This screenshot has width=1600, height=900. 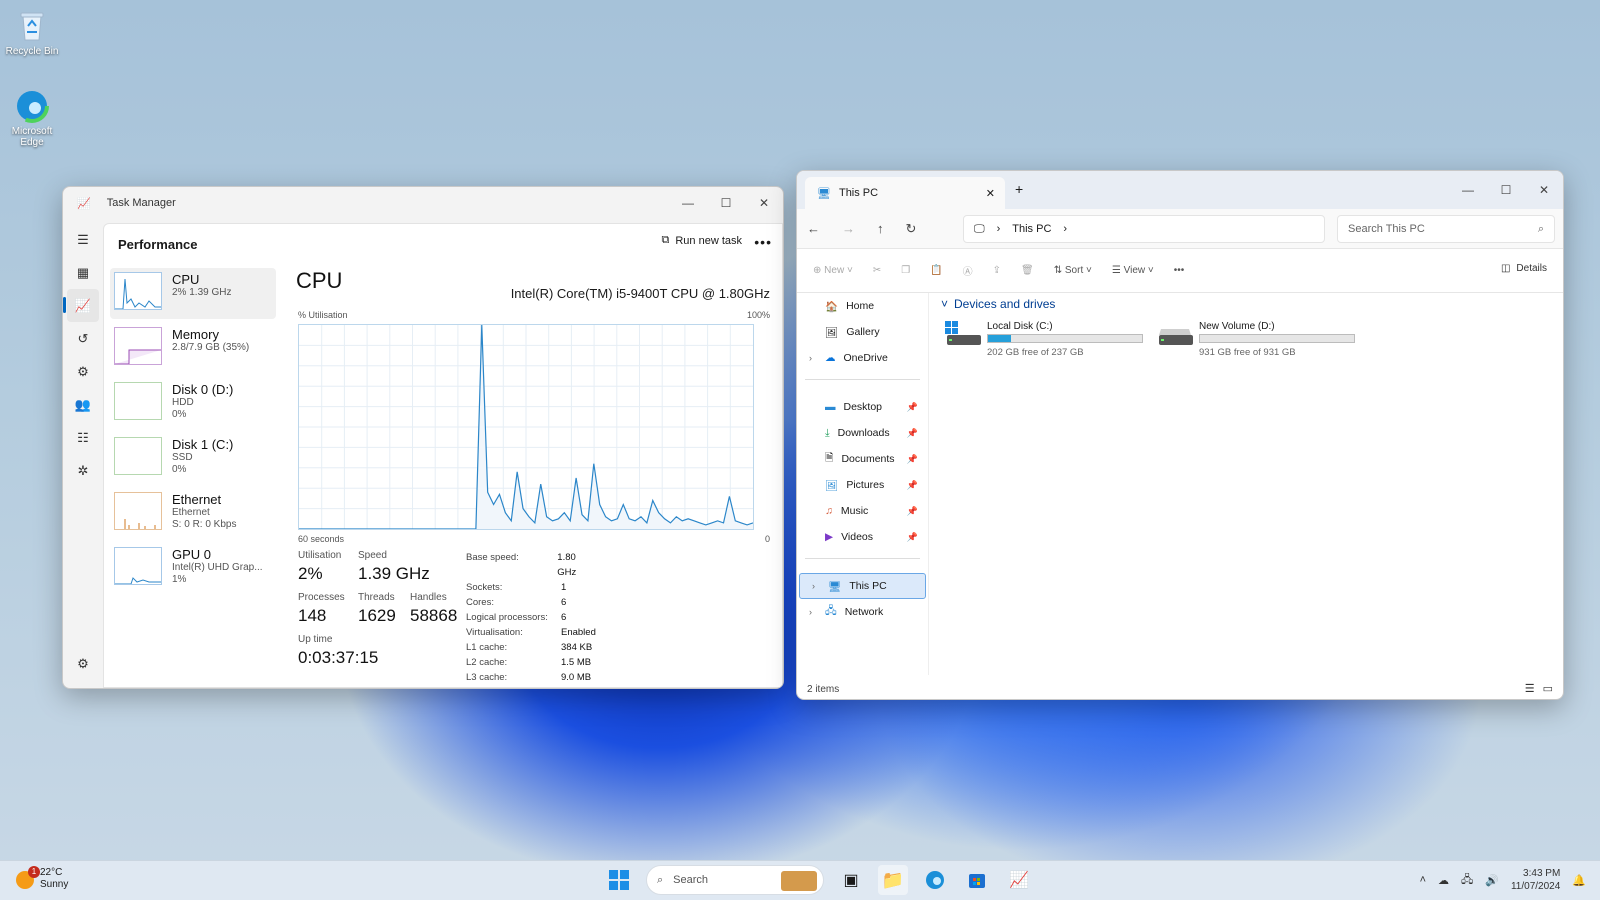 What do you see at coordinates (767, 539) in the screenshot?
I see `x-axis-min-label: 0` at bounding box center [767, 539].